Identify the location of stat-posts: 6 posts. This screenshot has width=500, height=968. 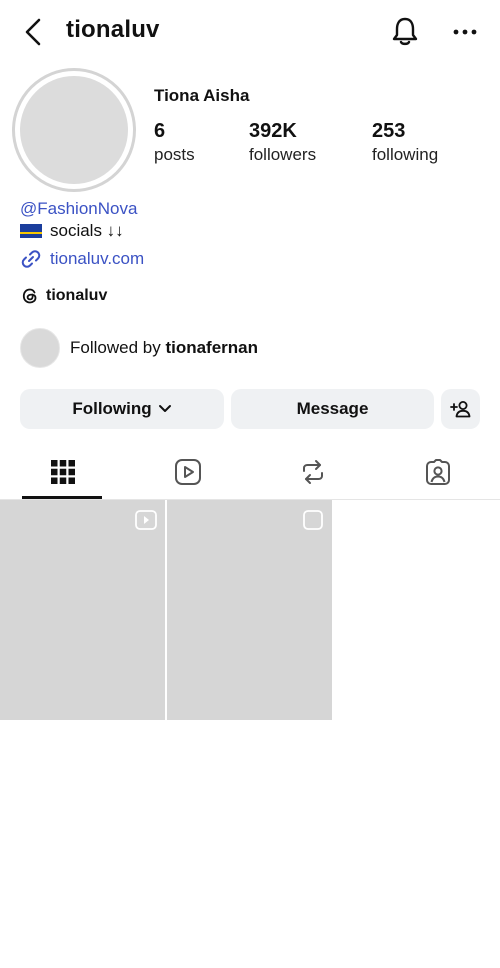
(174, 142).